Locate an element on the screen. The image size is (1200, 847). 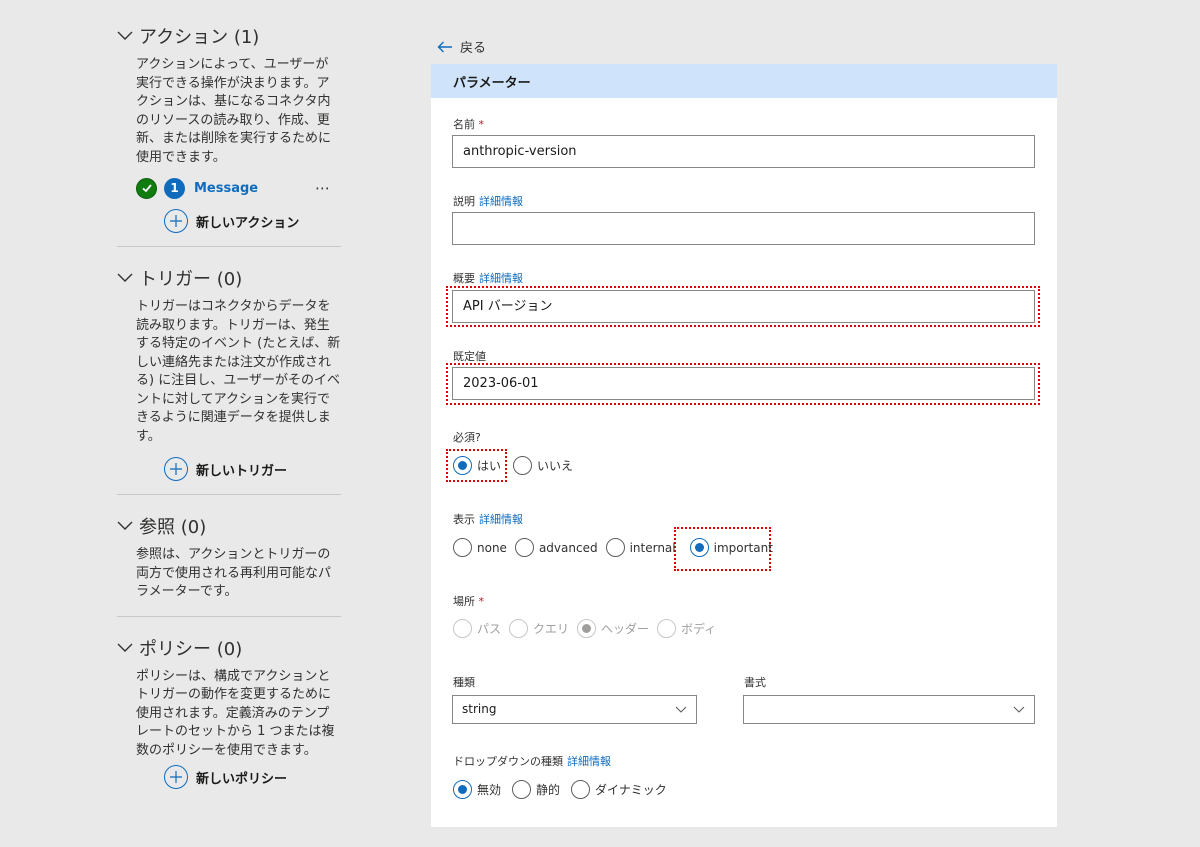
dropdown-dynamic-radio: ダイナミック is located at coordinates (619, 789).